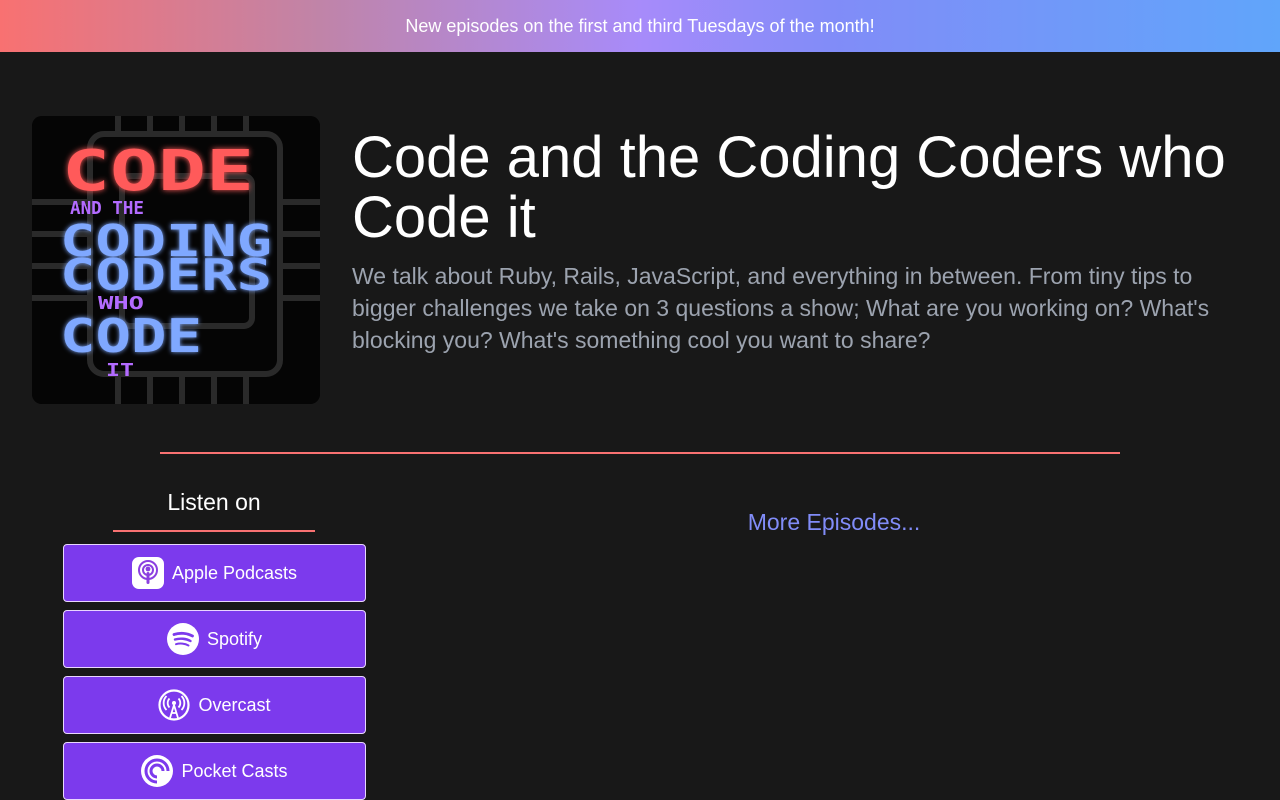 The image size is (1280, 800). I want to click on podcast-artwork: CODE AND THE CODING CODERS WHO CODE IT, so click(176, 260).